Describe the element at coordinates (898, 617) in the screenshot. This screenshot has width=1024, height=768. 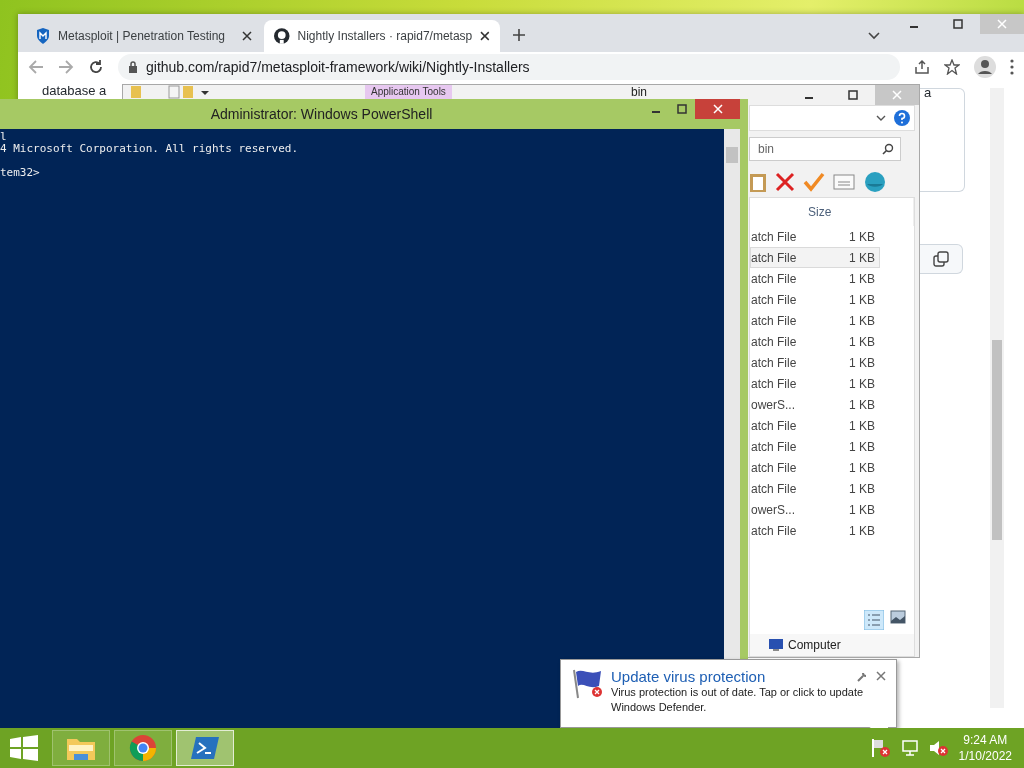
I see `image-view-icon` at that location.